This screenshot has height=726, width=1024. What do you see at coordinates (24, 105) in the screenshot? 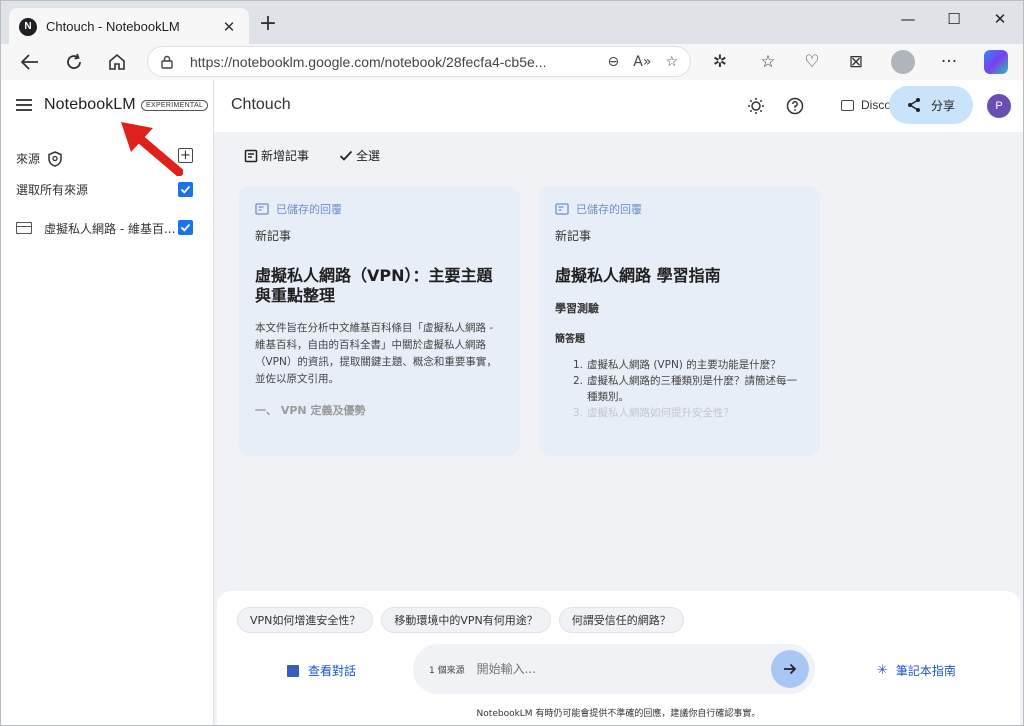
I see `menu-icon` at bounding box center [24, 105].